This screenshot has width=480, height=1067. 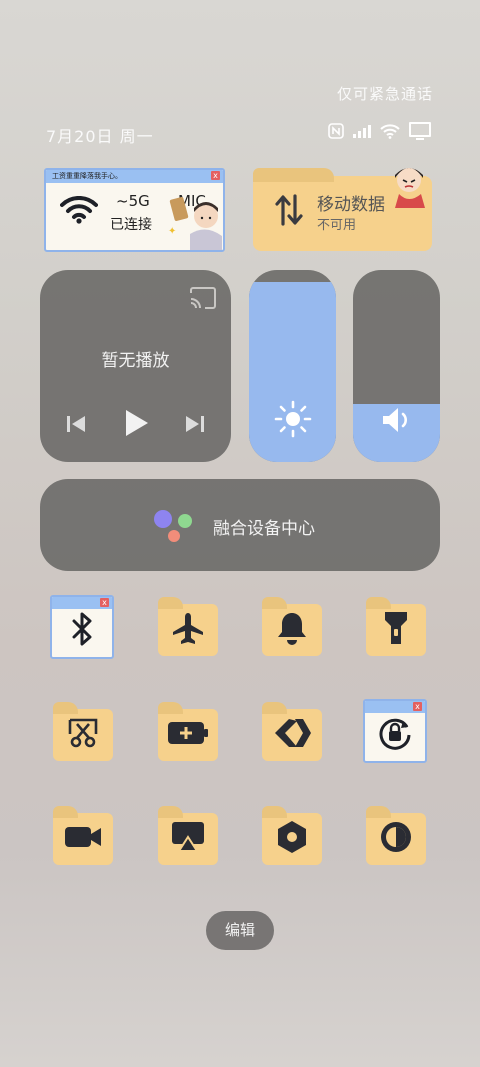 I want to click on wifi-status-label: 已连接, so click(x=131, y=225).